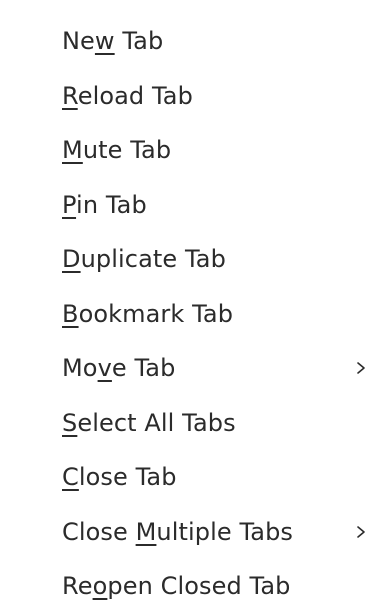  I want to click on menu-item-bookmark-tab: Bookmark Tab, so click(189, 314).